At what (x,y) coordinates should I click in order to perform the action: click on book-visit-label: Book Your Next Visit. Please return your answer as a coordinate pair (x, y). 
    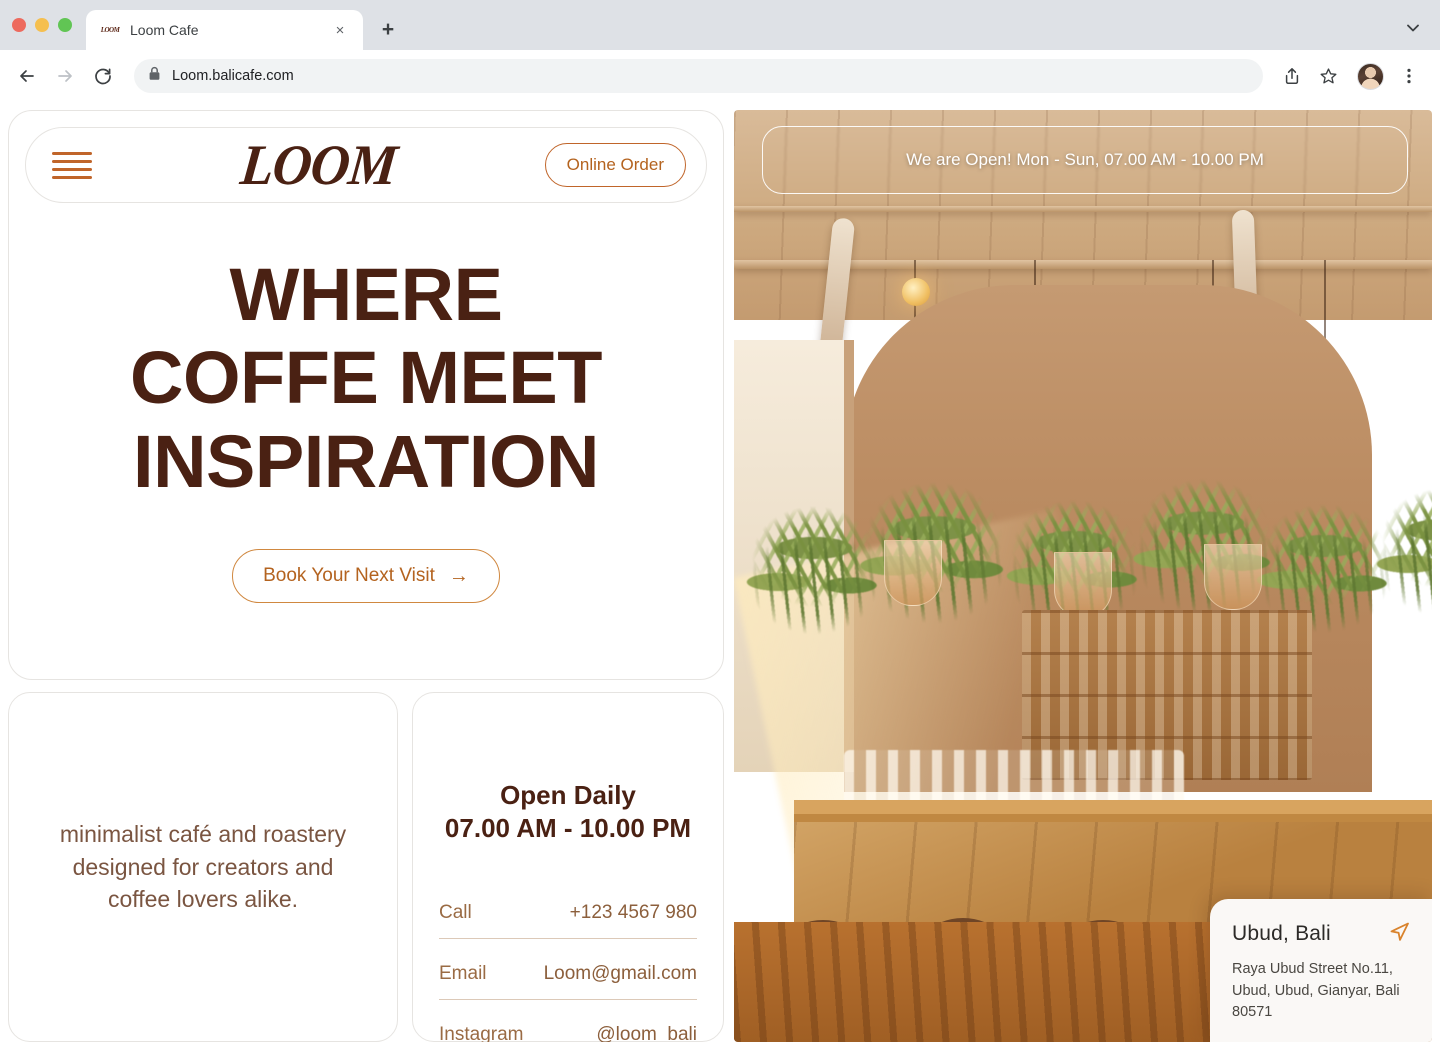
    Looking at the image, I should click on (349, 576).